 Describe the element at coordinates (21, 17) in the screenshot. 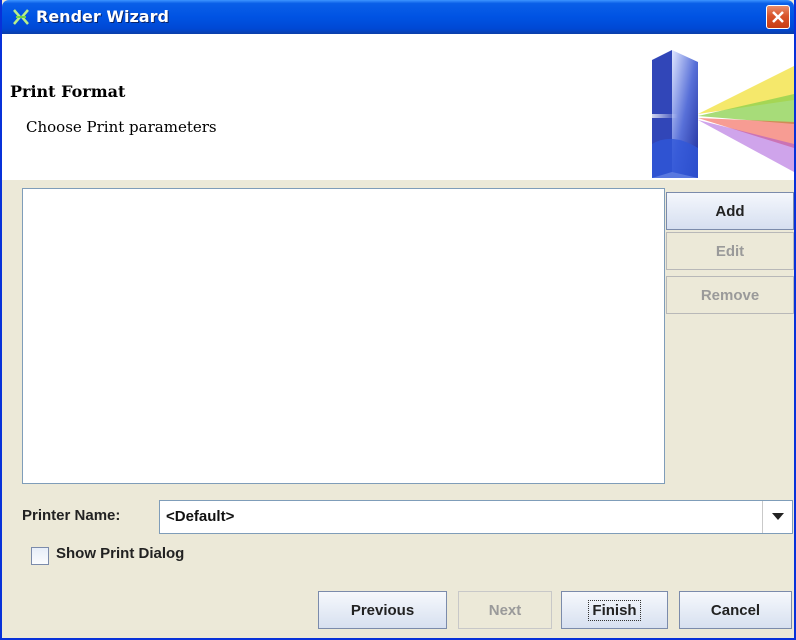

I see `wizard-icon` at that location.